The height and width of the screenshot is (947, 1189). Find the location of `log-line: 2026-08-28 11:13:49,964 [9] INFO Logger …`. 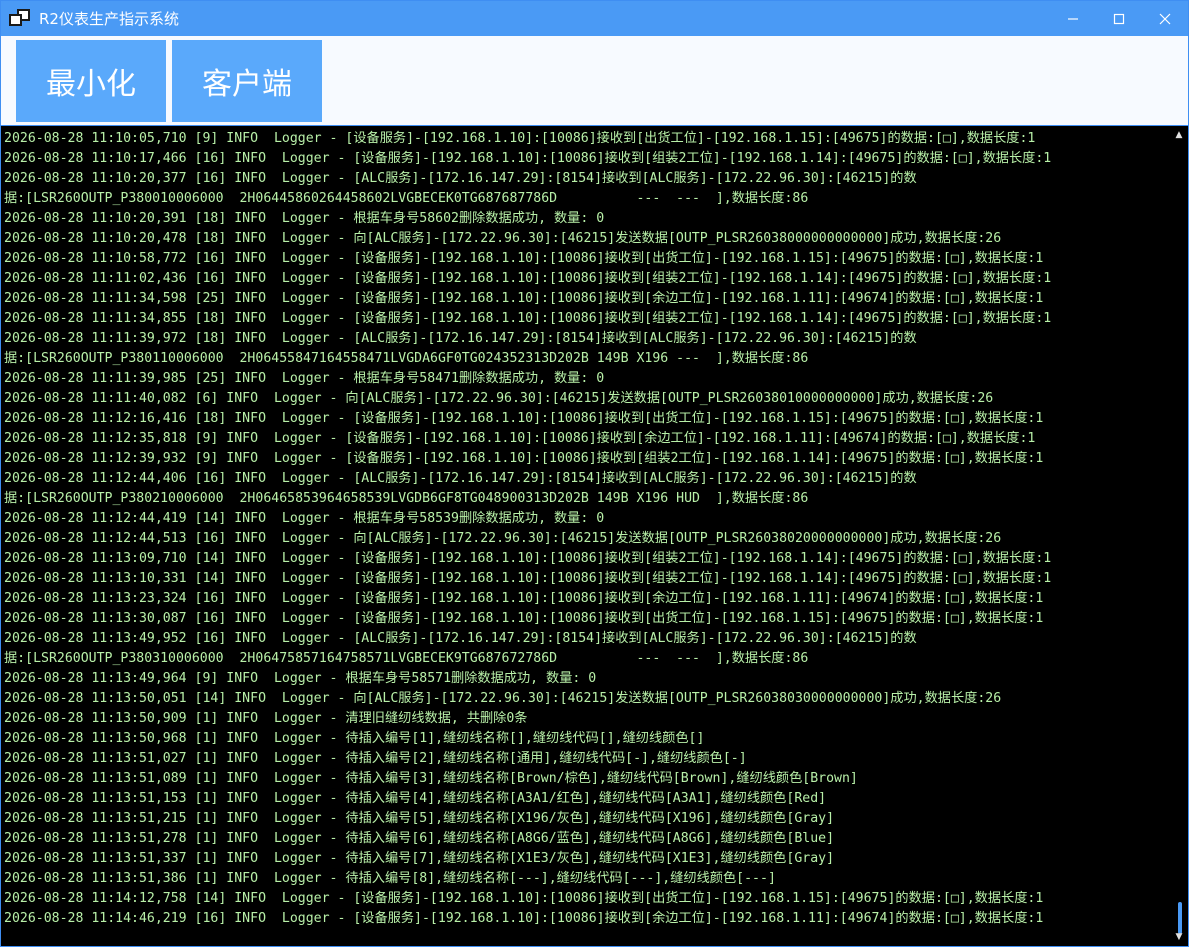

log-line: 2026-08-28 11:13:49,964 [9] INFO Logger … is located at coordinates (300, 678).